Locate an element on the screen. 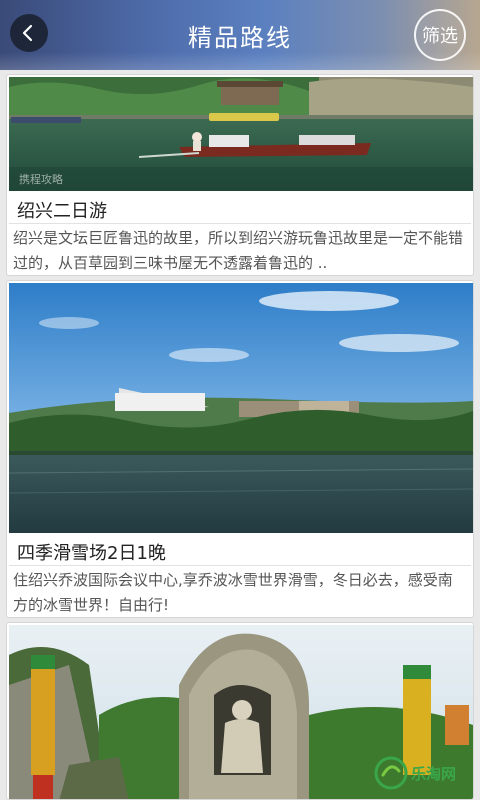 The image size is (480, 800). back-arrow-icon is located at coordinates (27, 33).